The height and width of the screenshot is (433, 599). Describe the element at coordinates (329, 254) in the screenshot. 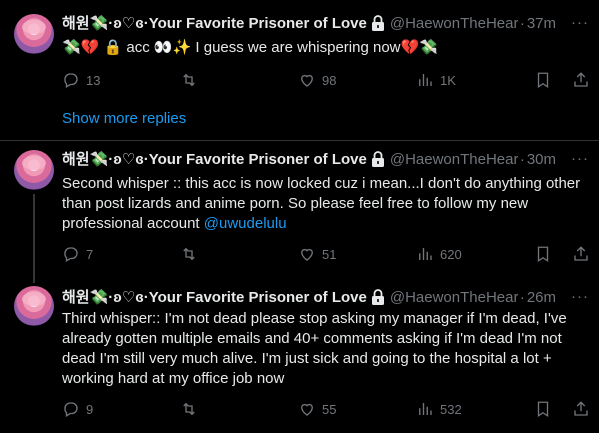

I see `like-count: 51` at that location.